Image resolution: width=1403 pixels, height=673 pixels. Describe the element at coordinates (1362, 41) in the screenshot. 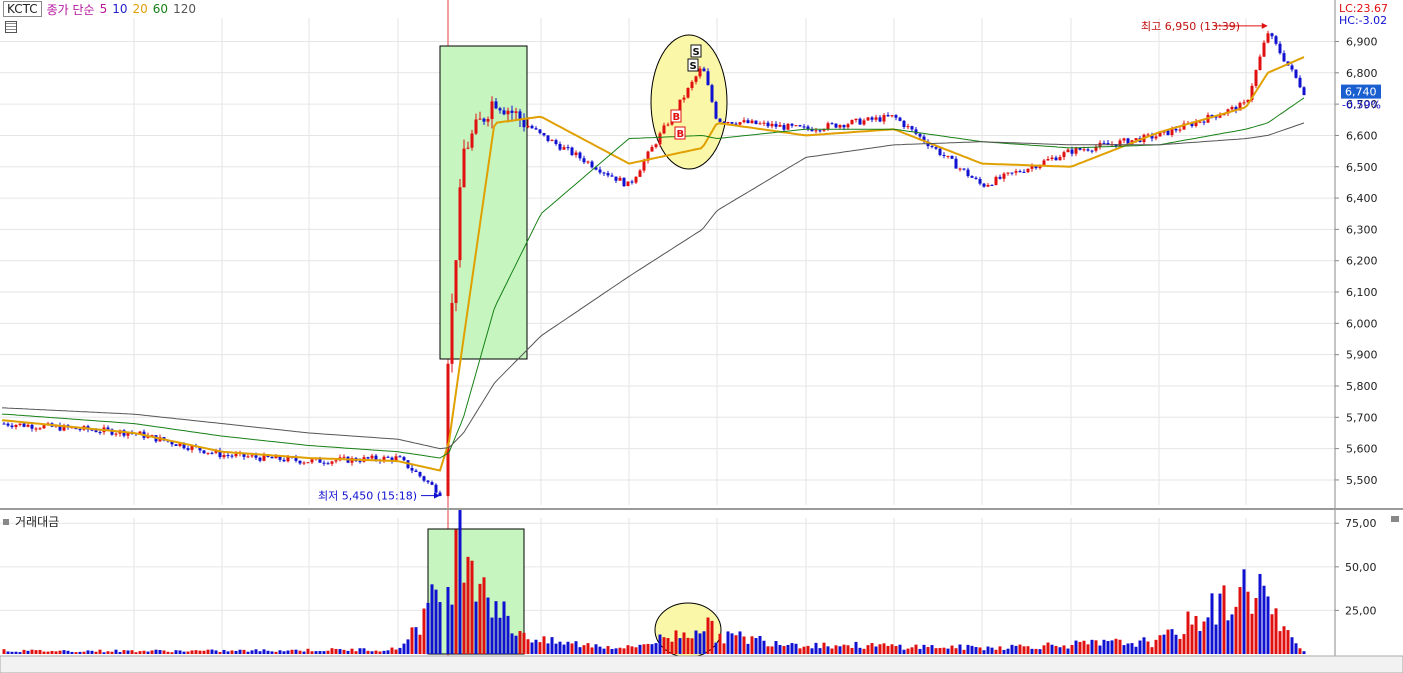

I see `price-tick-label: 6,900` at that location.